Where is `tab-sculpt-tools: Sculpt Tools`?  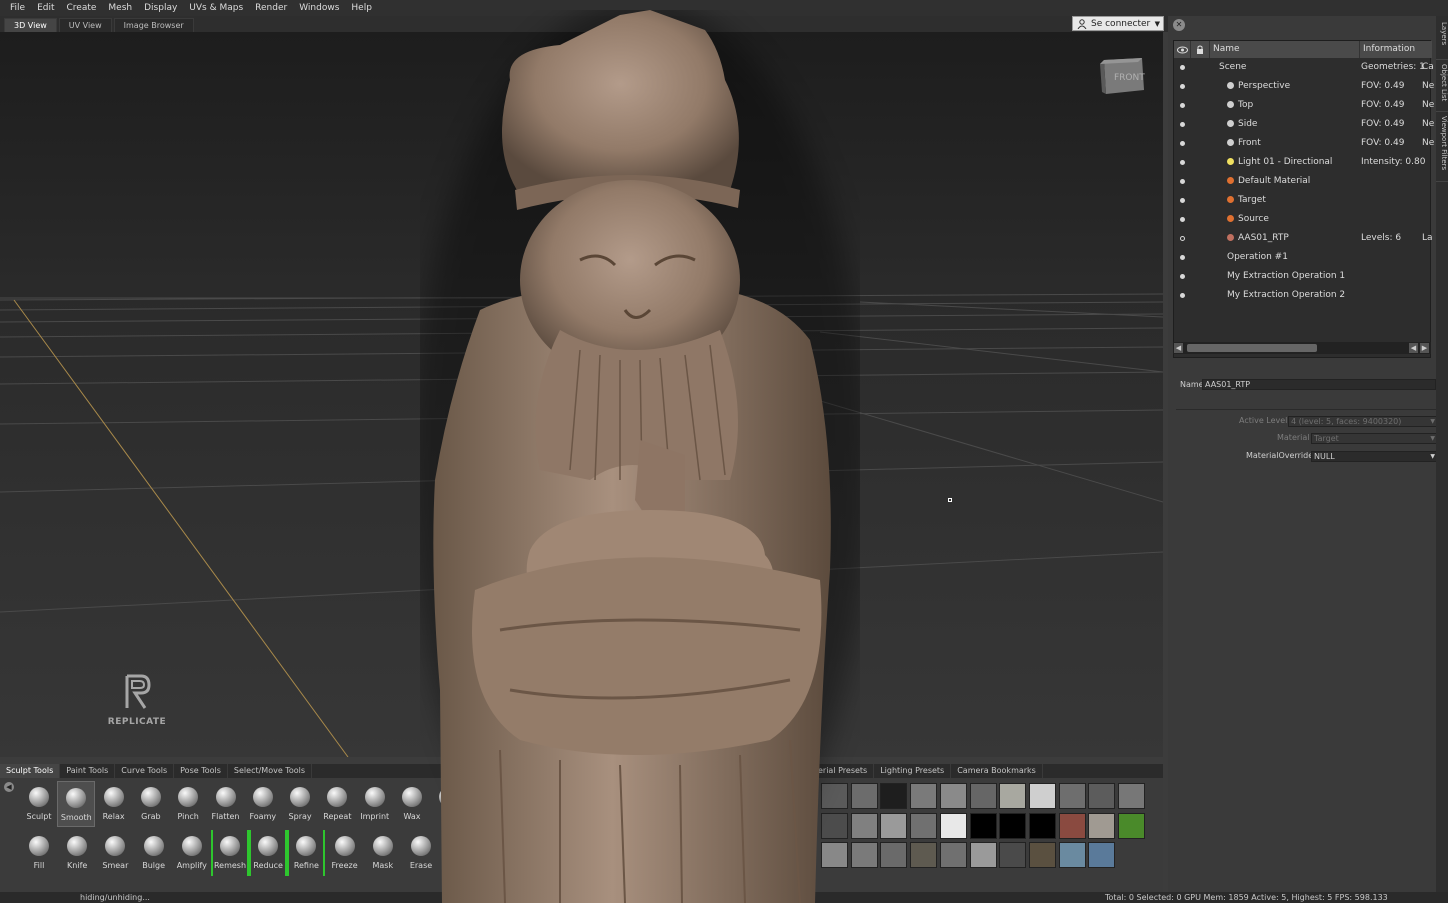
tab-sculpt-tools: Sculpt Tools is located at coordinates (30, 771).